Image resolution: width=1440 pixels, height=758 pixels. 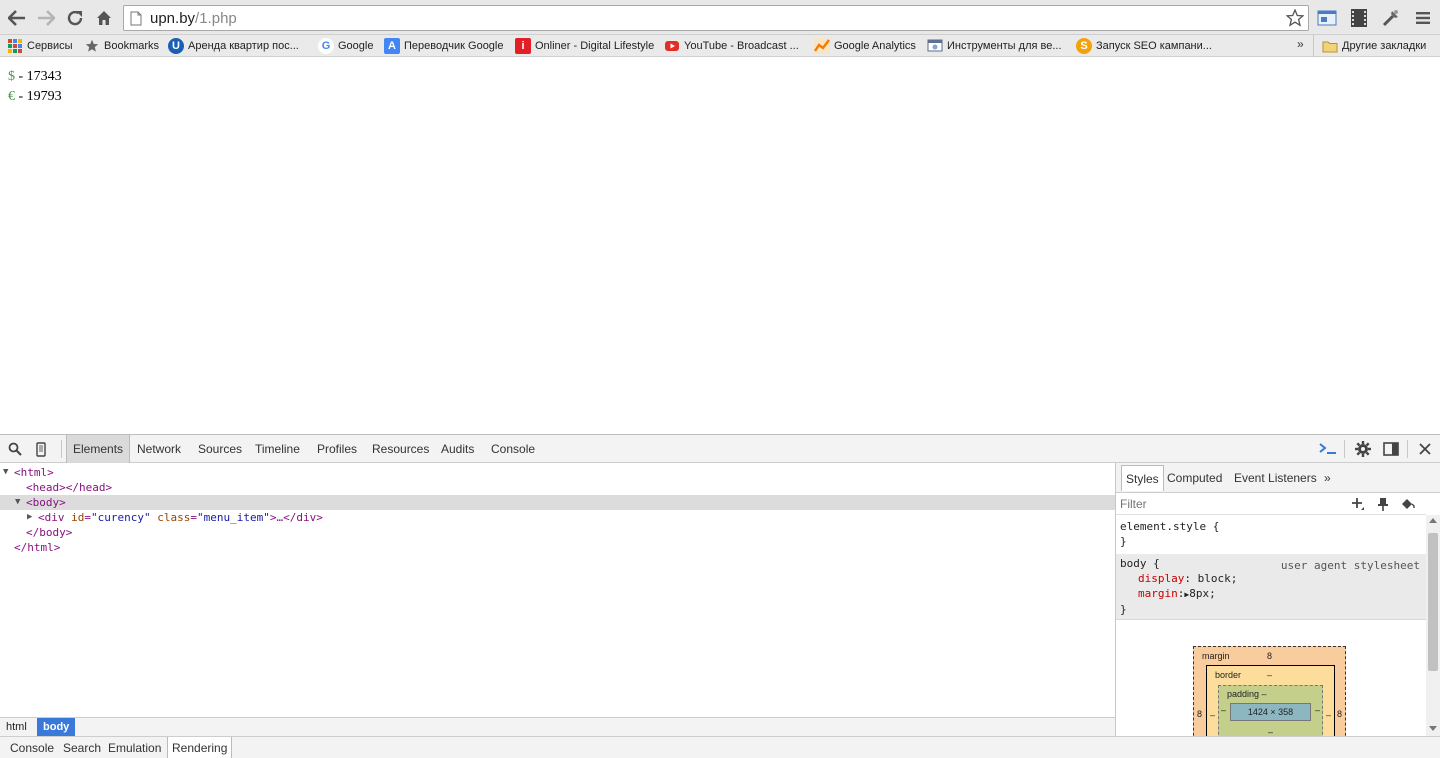 What do you see at coordinates (1330, 46) in the screenshot?
I see `folder-icon` at bounding box center [1330, 46].